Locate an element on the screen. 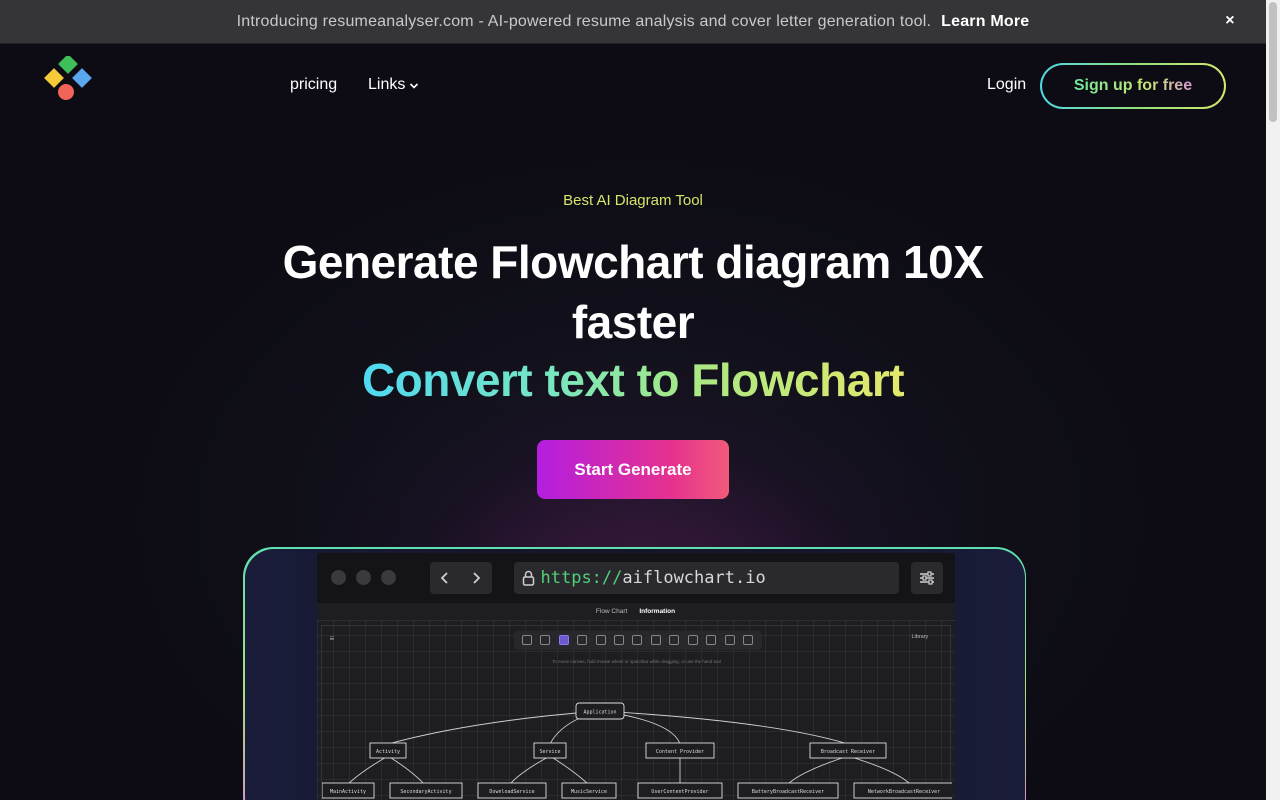 This screenshot has height=800, width=1280. node-level1-label: Service is located at coordinates (549, 752).